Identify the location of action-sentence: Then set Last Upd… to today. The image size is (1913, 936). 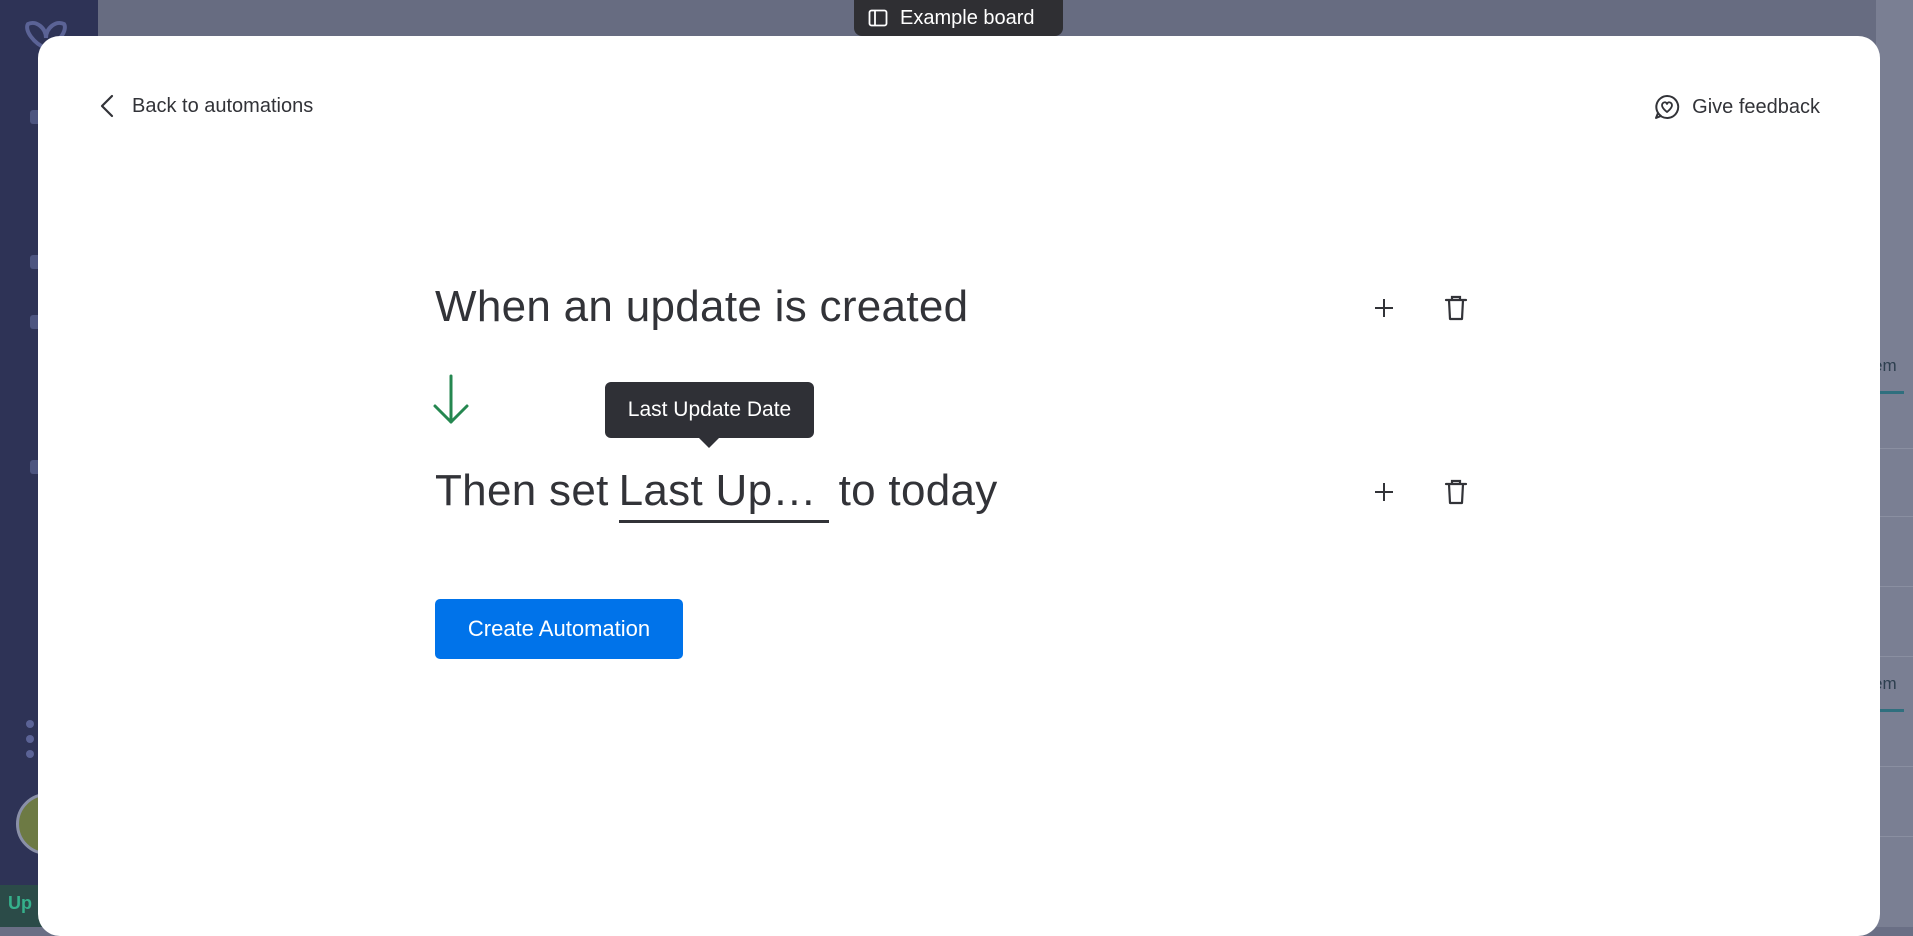
(716, 494).